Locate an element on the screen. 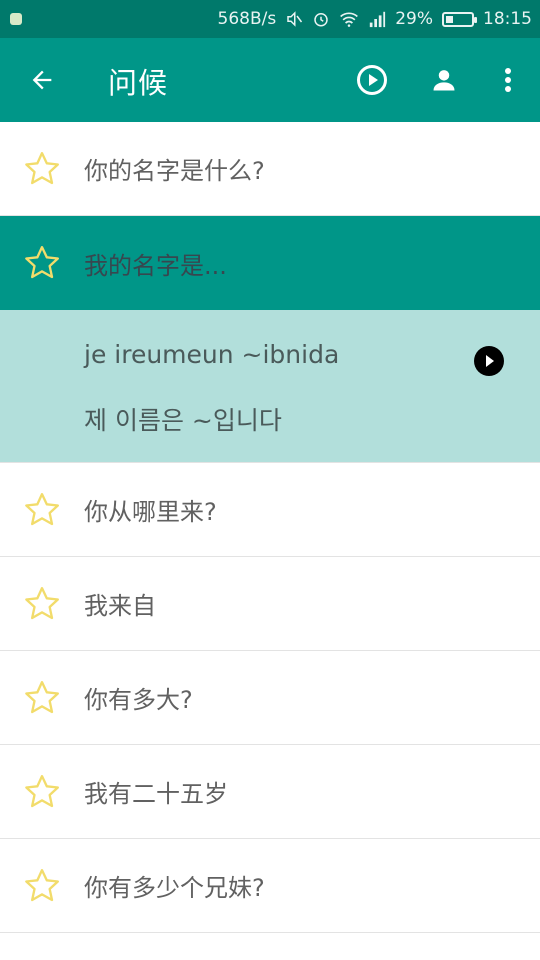 The width and height of the screenshot is (540, 960). mute-icon is located at coordinates (294, 19).